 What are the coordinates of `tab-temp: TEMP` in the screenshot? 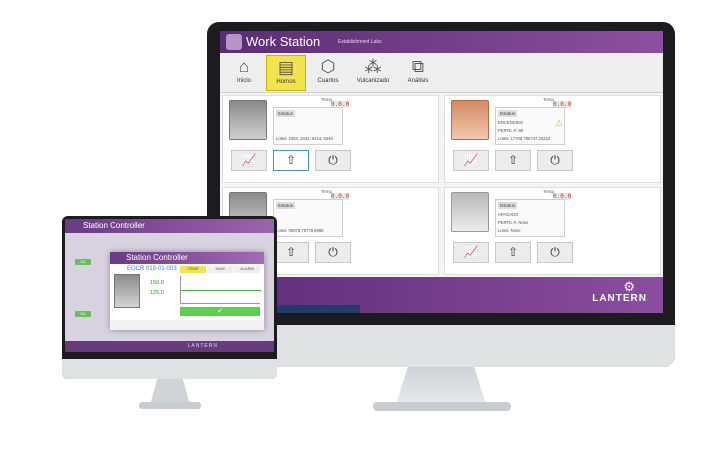 It's located at (193, 269).